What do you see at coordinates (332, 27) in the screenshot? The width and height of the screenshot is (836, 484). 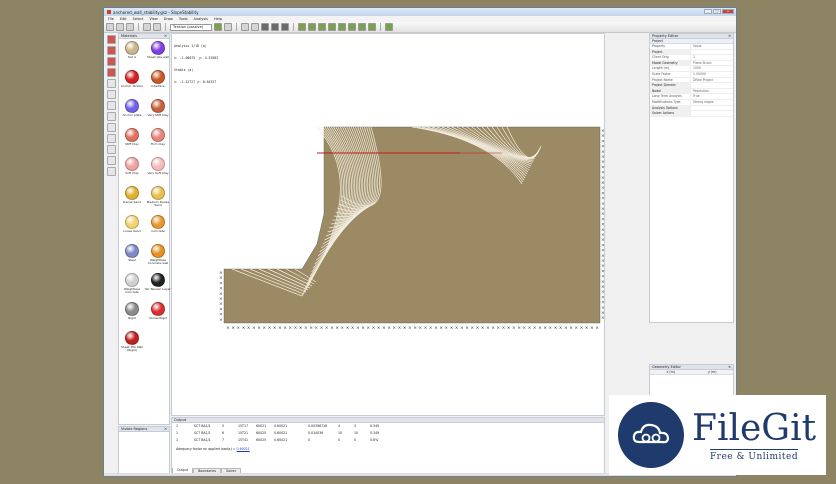 I see `mesh-icon` at bounding box center [332, 27].